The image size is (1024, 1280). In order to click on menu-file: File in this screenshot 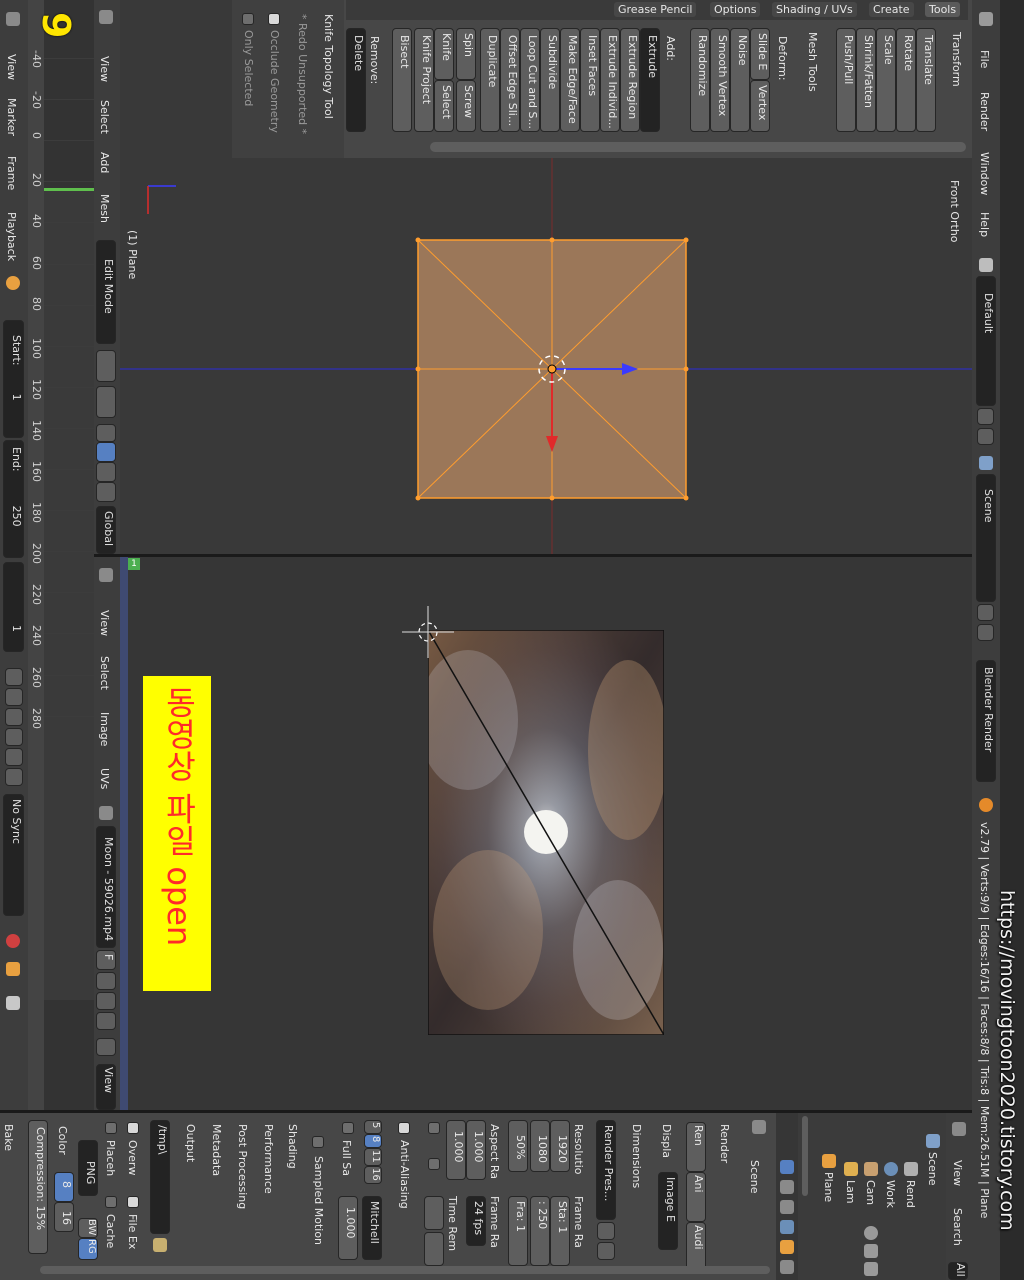, I will do `click(984, 59)`.